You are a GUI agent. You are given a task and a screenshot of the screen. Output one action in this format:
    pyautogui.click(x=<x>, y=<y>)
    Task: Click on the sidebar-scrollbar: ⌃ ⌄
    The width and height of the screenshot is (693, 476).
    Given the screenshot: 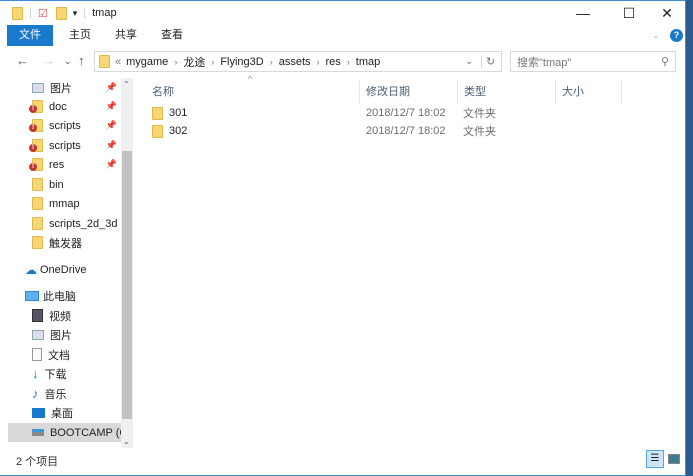 What is the action you would take?
    pyautogui.click(x=127, y=263)
    